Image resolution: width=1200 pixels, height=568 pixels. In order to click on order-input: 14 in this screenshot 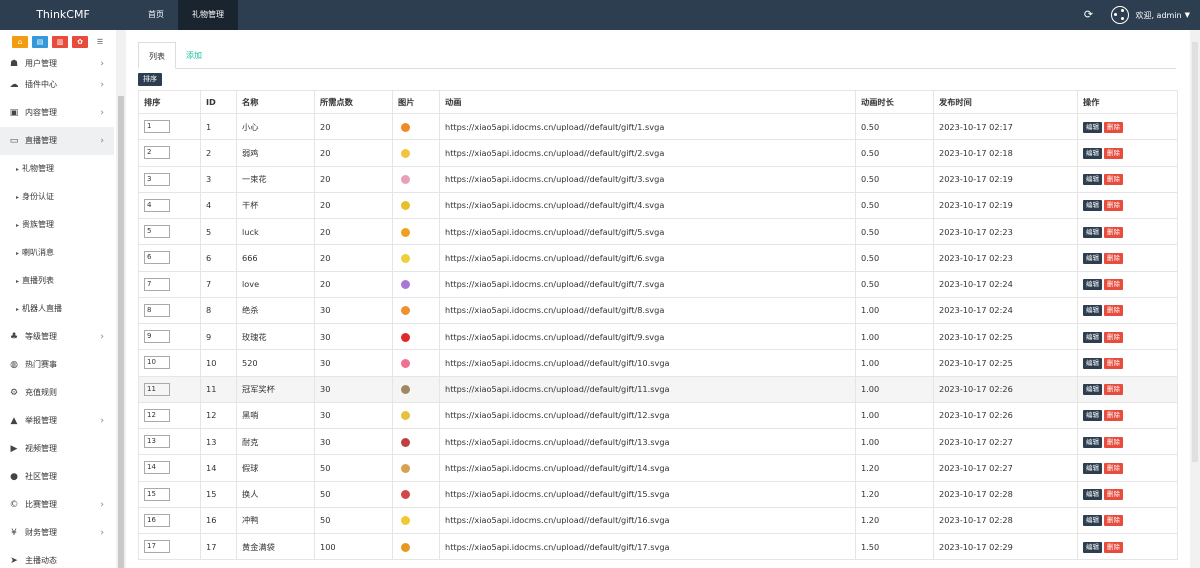, I will do `click(157, 468)`.